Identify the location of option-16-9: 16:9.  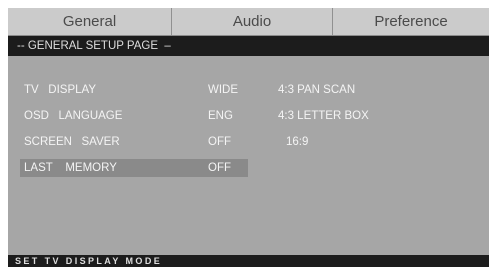
(297, 142).